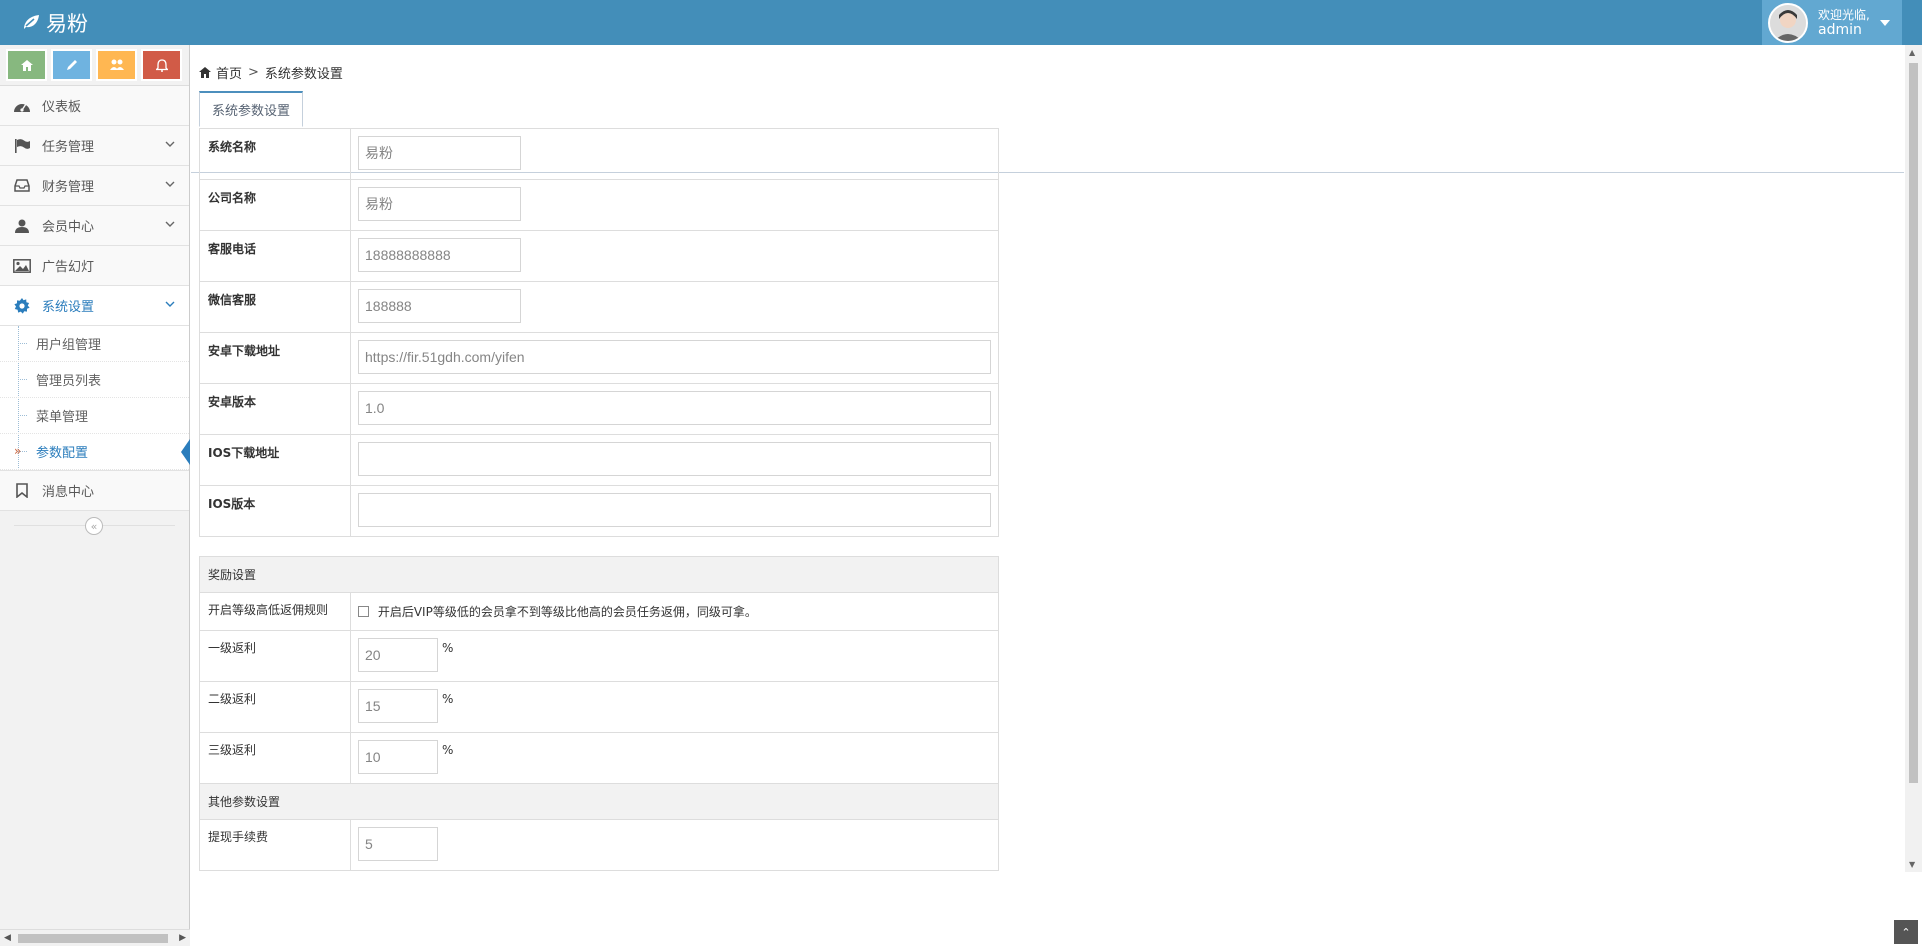 This screenshot has width=1922, height=946. I want to click on user-icon, so click(22, 226).